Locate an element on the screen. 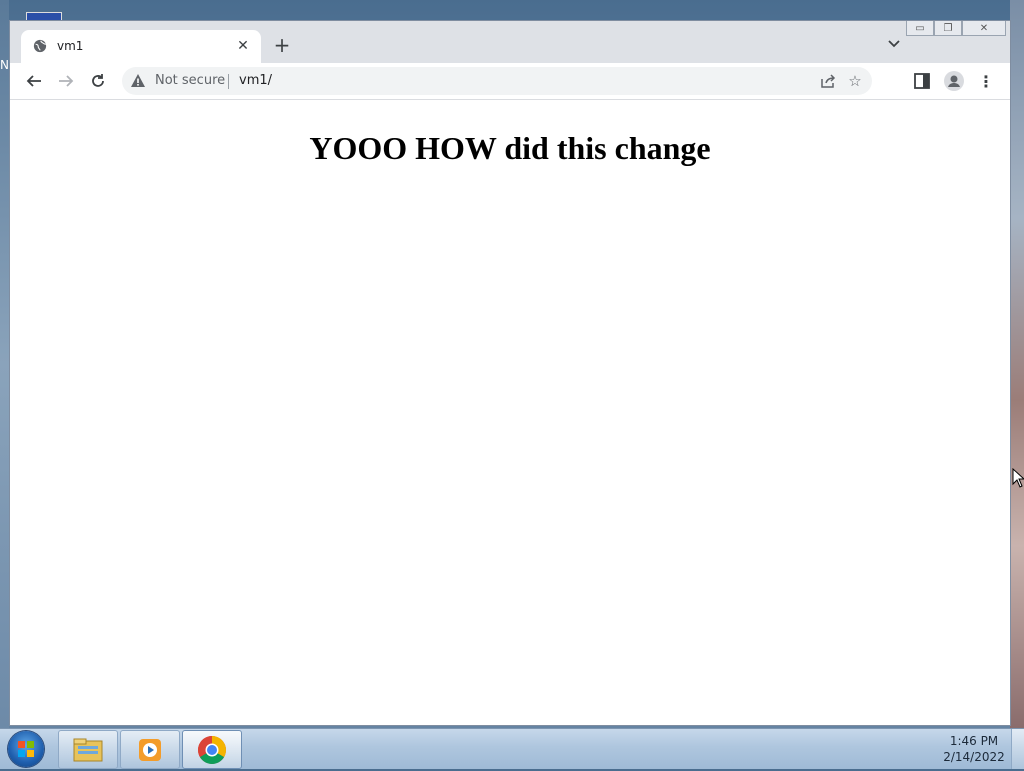 The width and height of the screenshot is (1024, 771). clock-time: 1:46 PM is located at coordinates (974, 741).